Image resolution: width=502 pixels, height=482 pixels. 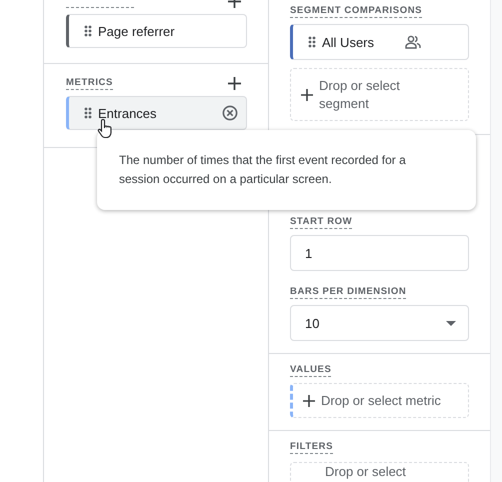 What do you see at coordinates (356, 11) in the screenshot?
I see `section-heading: SEGMENT COMPARISONS` at bounding box center [356, 11].